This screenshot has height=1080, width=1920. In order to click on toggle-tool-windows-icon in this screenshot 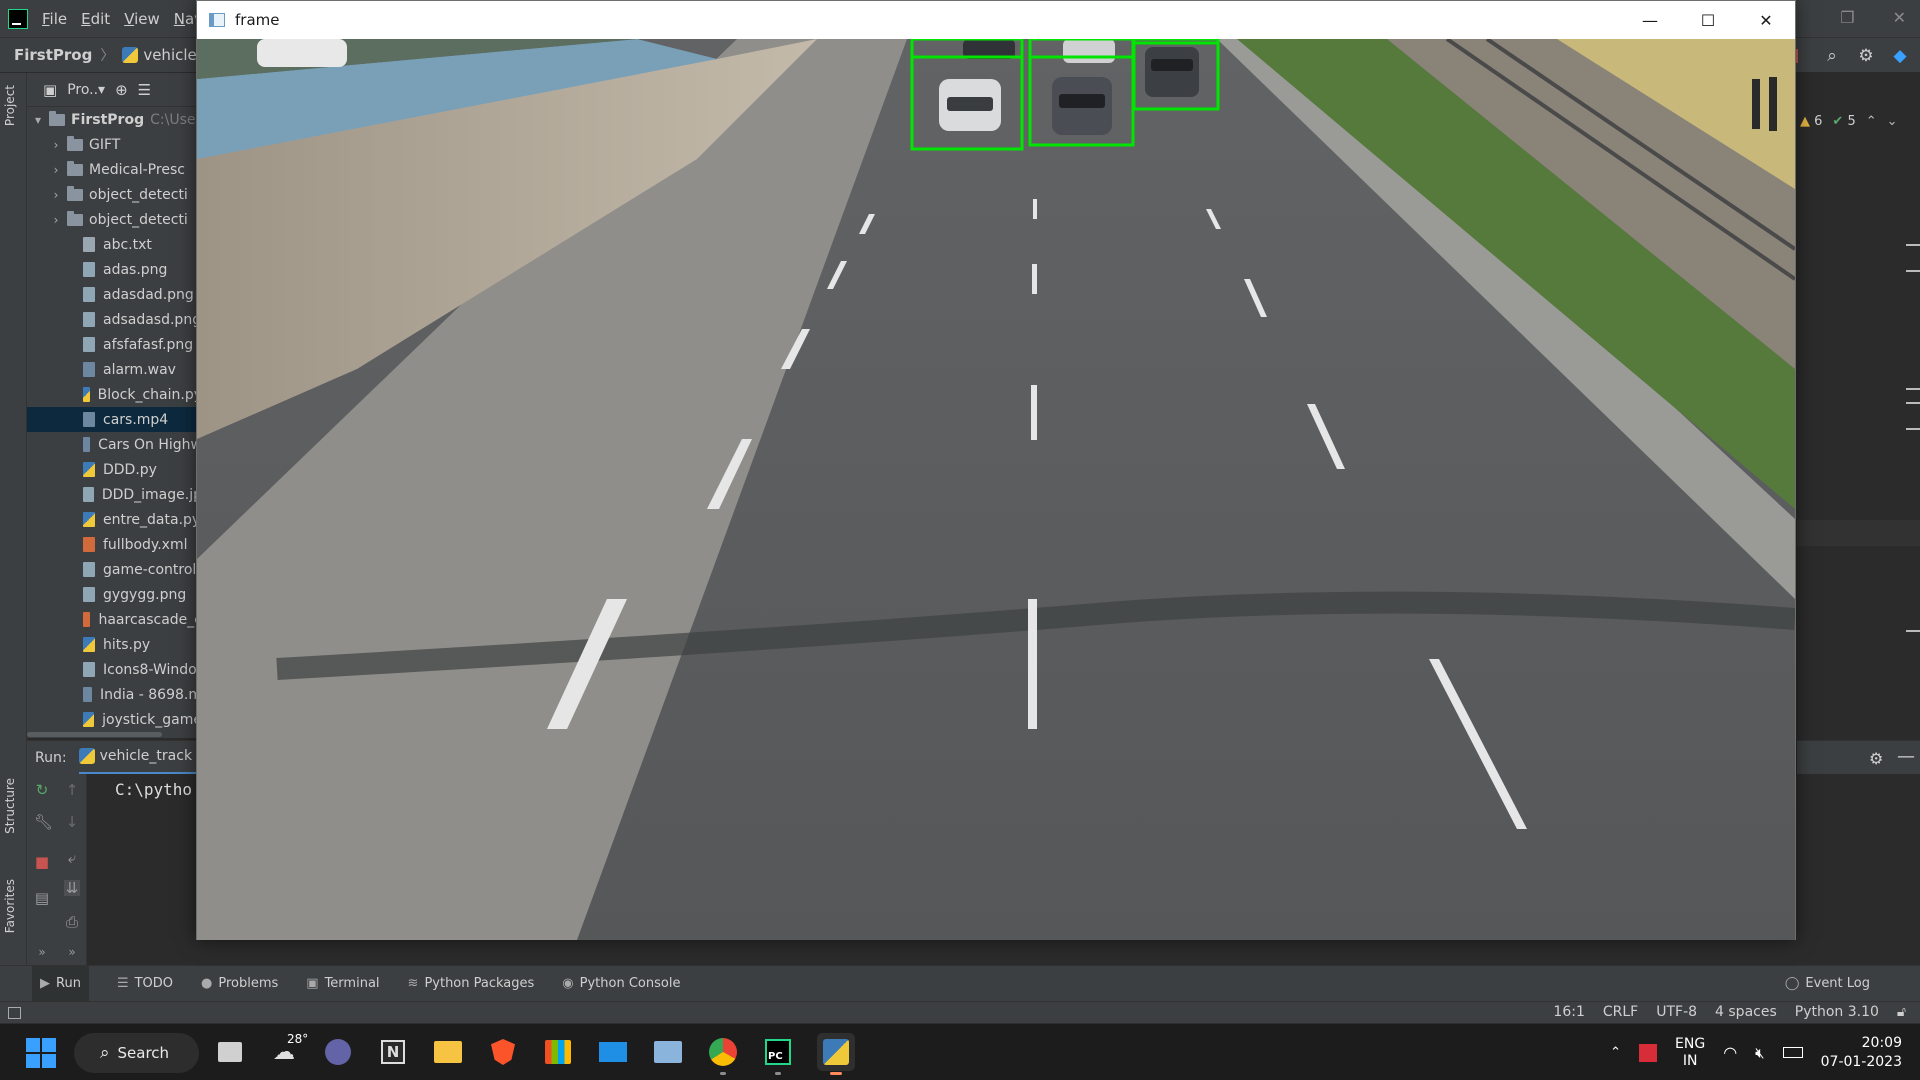, I will do `click(14, 1012)`.